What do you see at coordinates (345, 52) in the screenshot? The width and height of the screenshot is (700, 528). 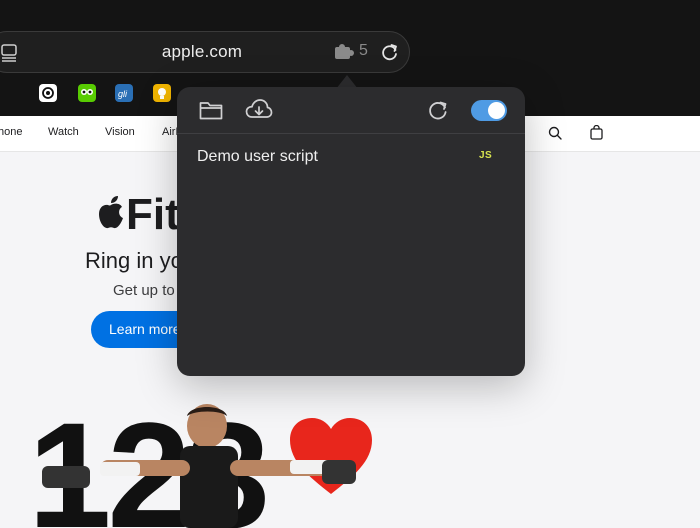 I see `extensions-puzzle-icon` at bounding box center [345, 52].